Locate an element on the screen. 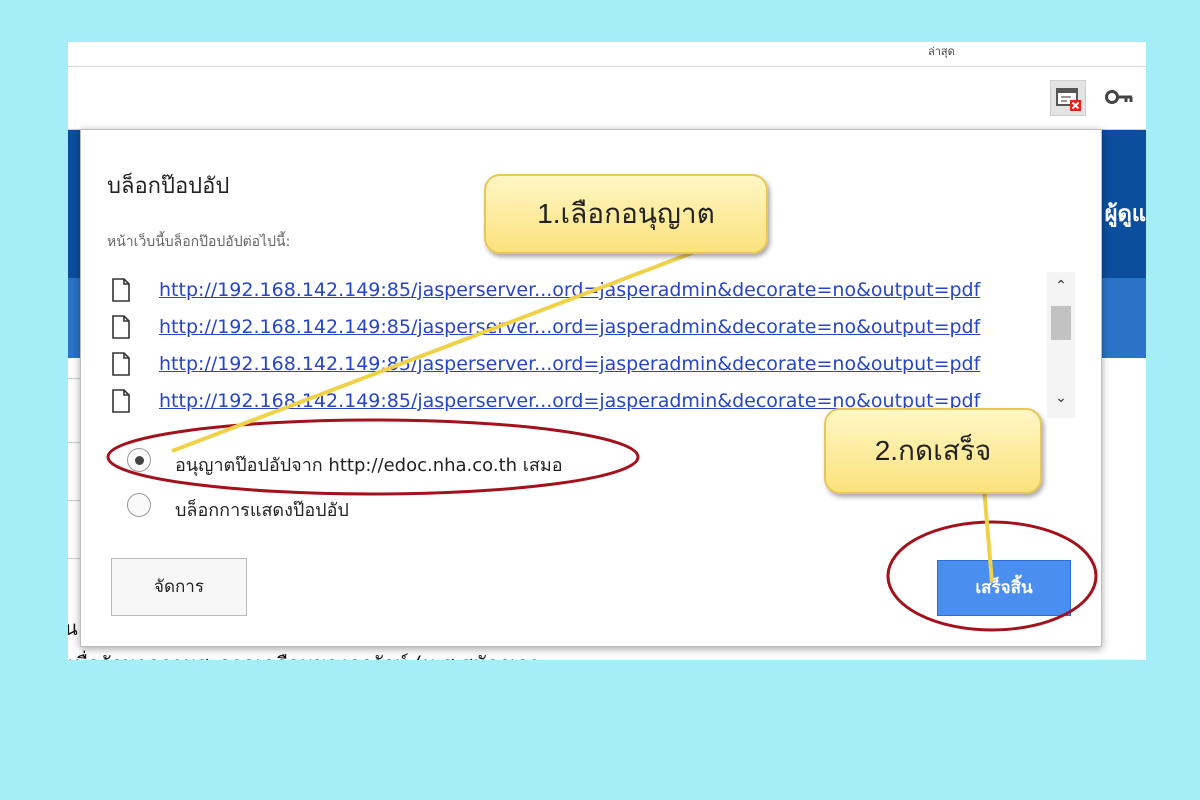  radio-dot is located at coordinates (139, 460).